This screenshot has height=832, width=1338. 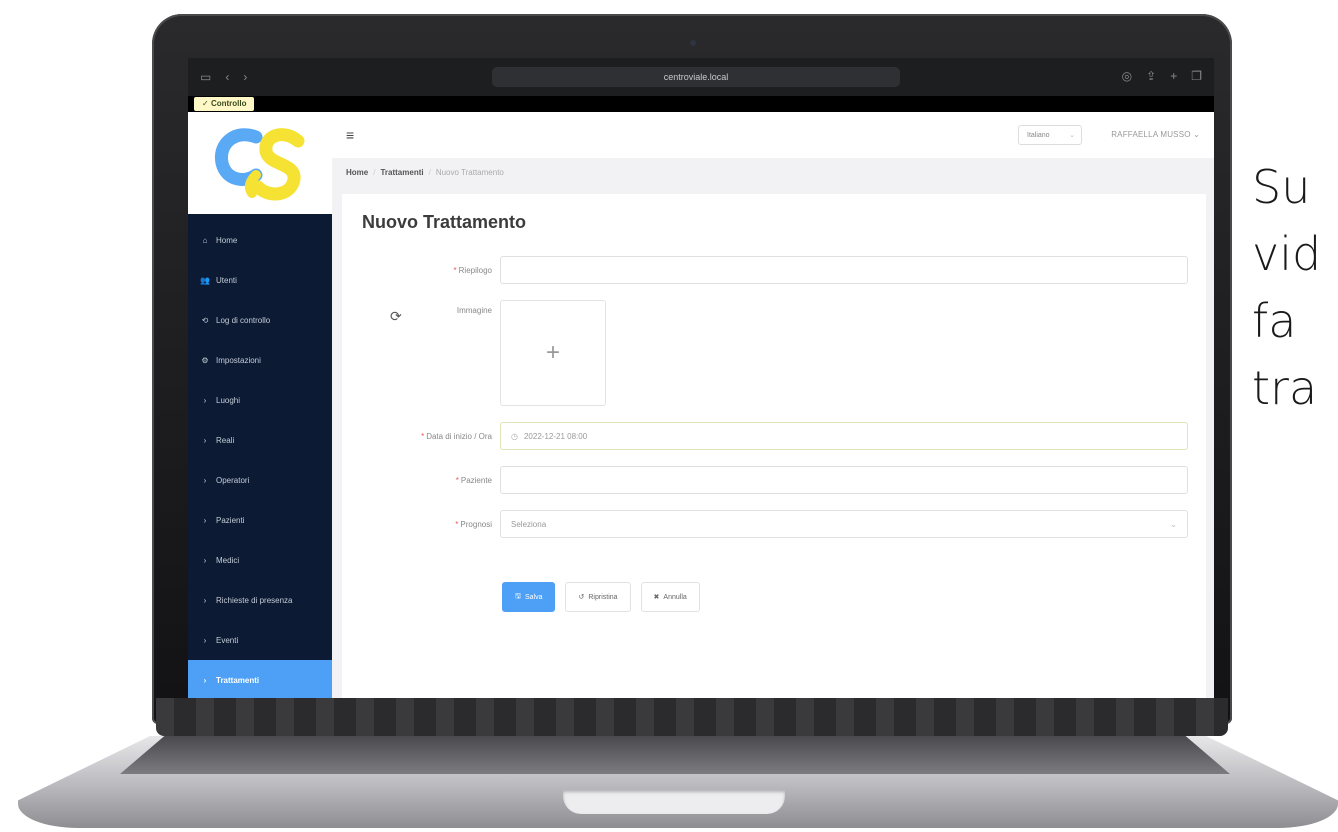 I want to click on sidebar-item-label: Reali, so click(x=225, y=440).